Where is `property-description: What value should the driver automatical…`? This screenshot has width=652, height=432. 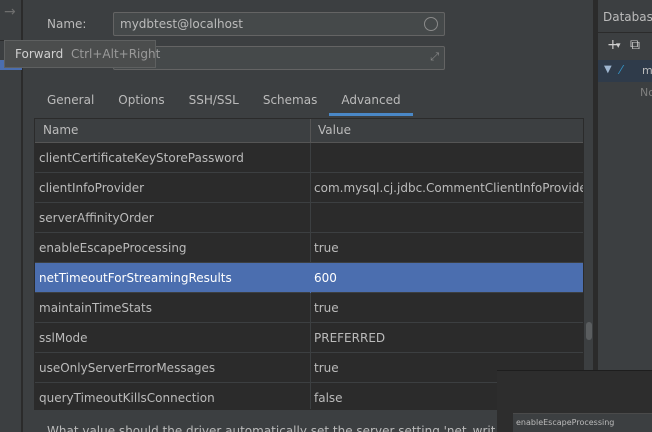
property-description: What value should the driver automatical… is located at coordinates (271, 428).